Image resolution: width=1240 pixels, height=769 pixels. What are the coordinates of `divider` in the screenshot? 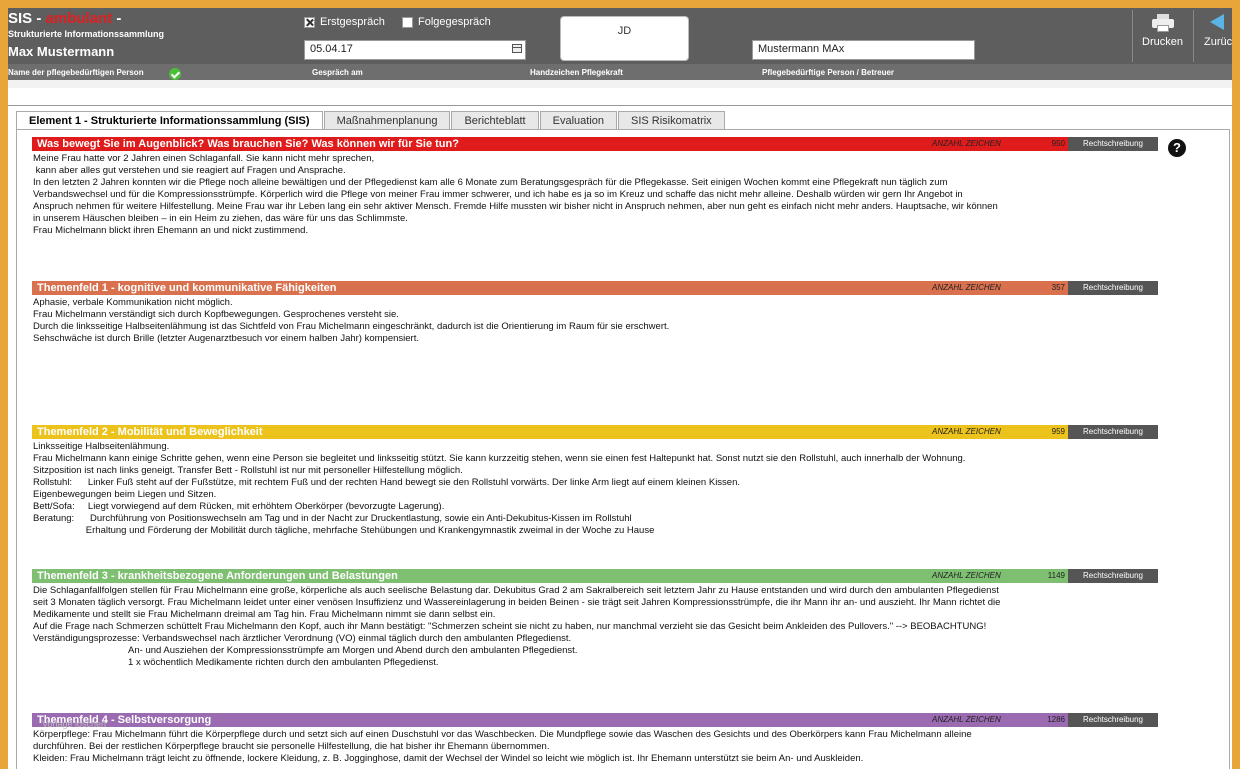 It's located at (620, 105).